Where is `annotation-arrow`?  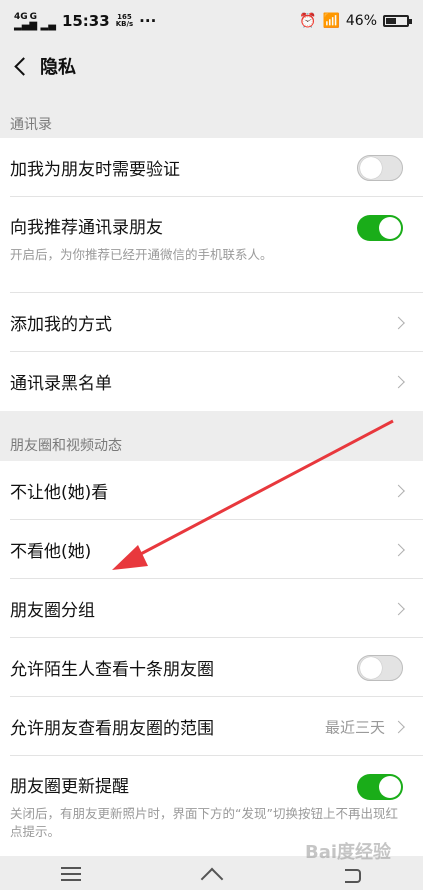
annotation-arrow is located at coordinates (253, 494).